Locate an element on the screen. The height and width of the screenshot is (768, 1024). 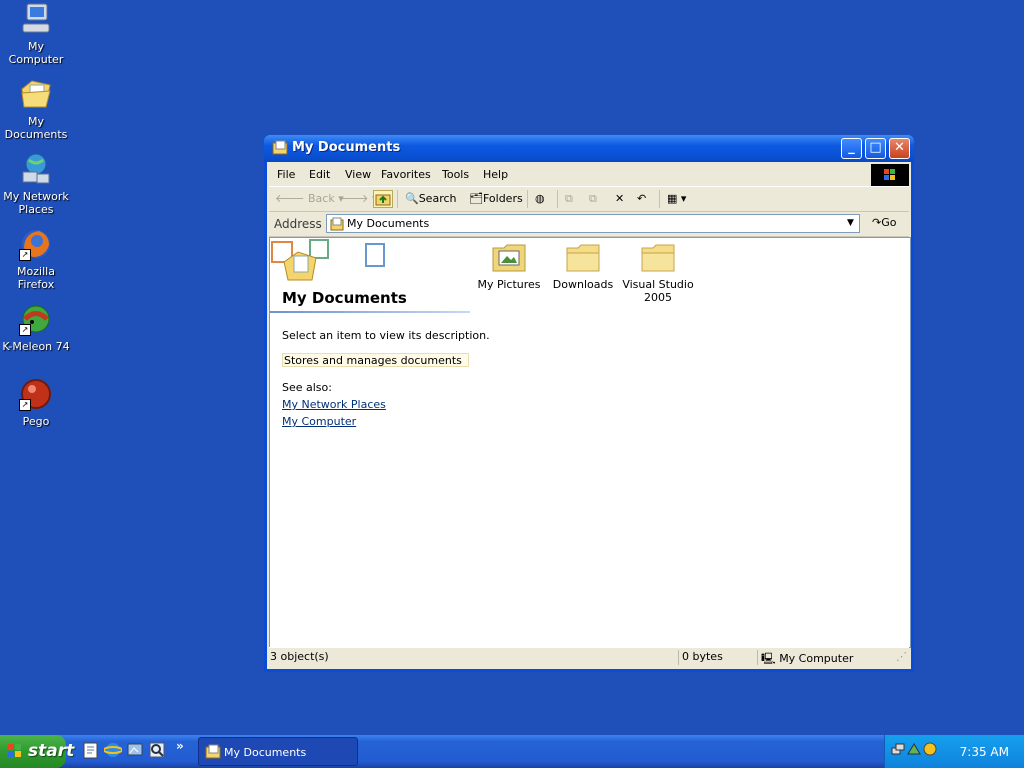
menu-view: View is located at coordinates (358, 174).